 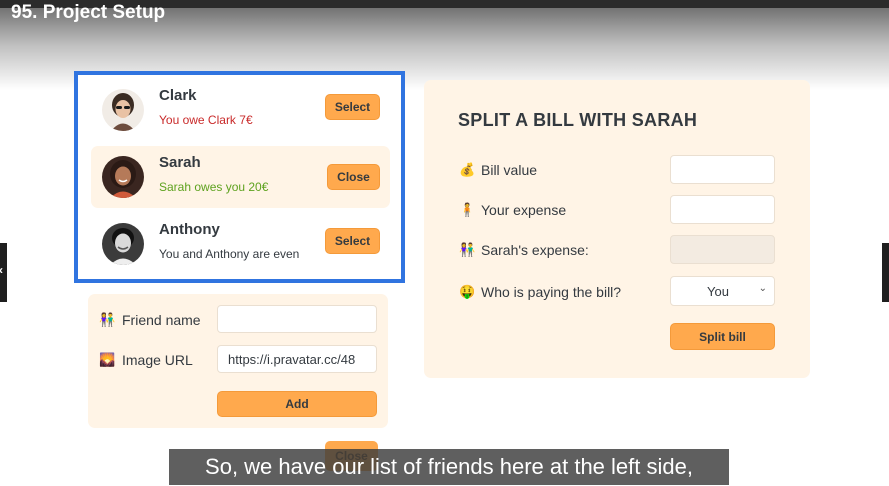 What do you see at coordinates (467, 291) in the screenshot?
I see `money-face-icon: 🤑` at bounding box center [467, 291].